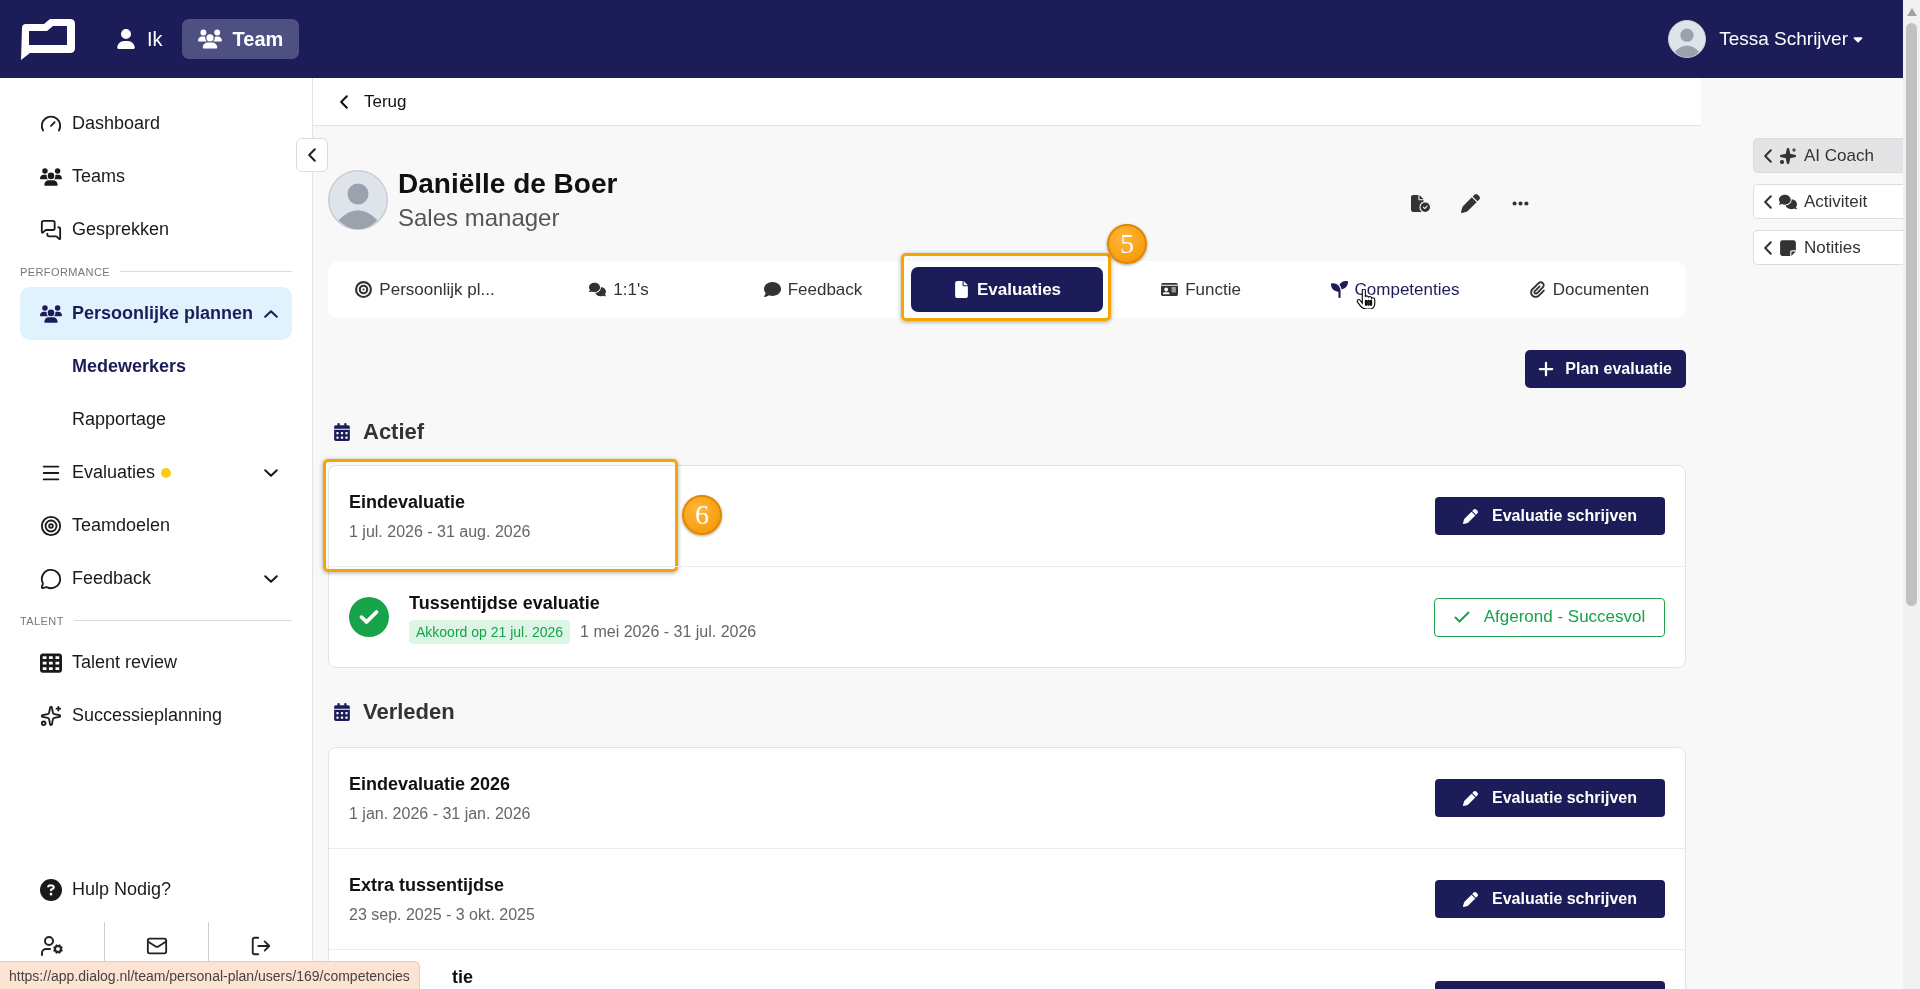 The width and height of the screenshot is (1920, 989). I want to click on date-range: 1 mei 2026 - 31 jul. 2026, so click(668, 631).